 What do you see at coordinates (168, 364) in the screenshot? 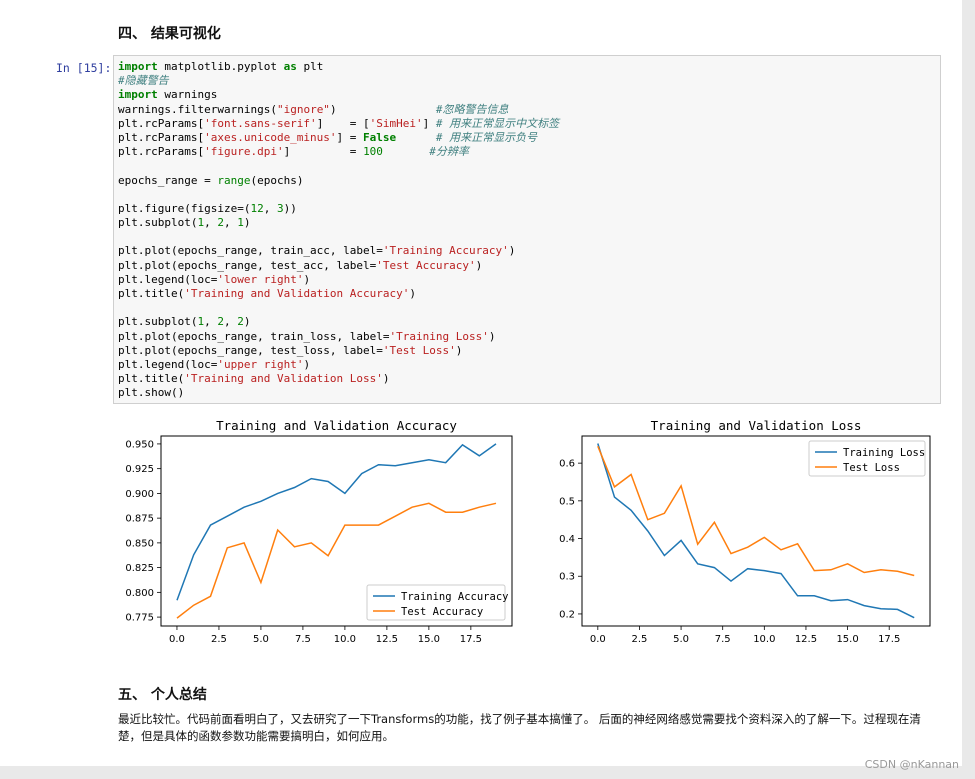
I see `code-token: plt.legend(loc=` at bounding box center [168, 364].